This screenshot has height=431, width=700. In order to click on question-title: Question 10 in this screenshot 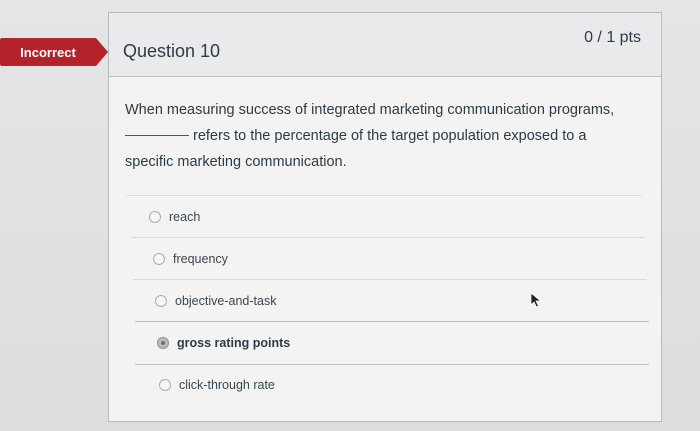, I will do `click(172, 51)`.